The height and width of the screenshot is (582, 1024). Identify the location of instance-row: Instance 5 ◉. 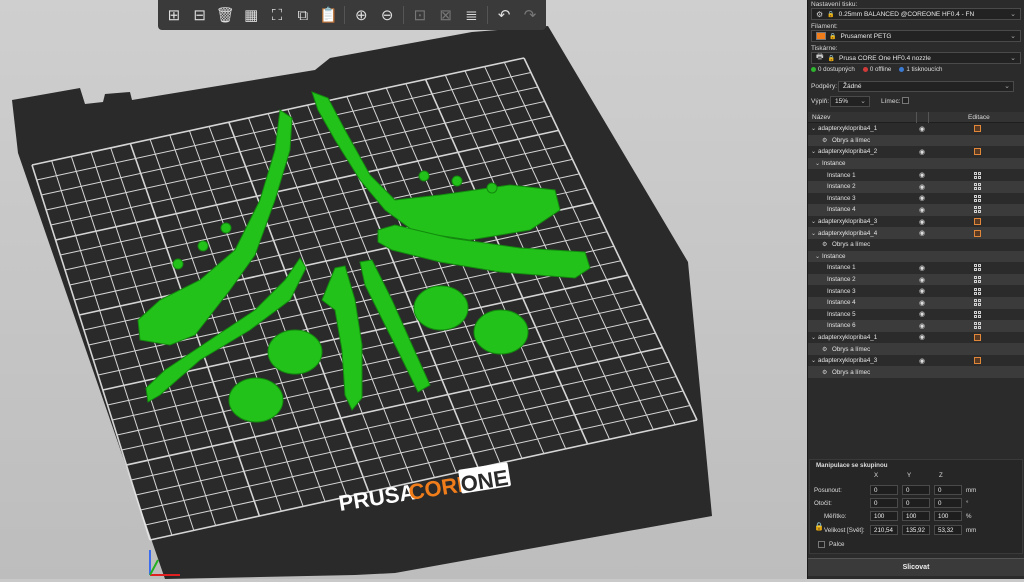
(916, 315).